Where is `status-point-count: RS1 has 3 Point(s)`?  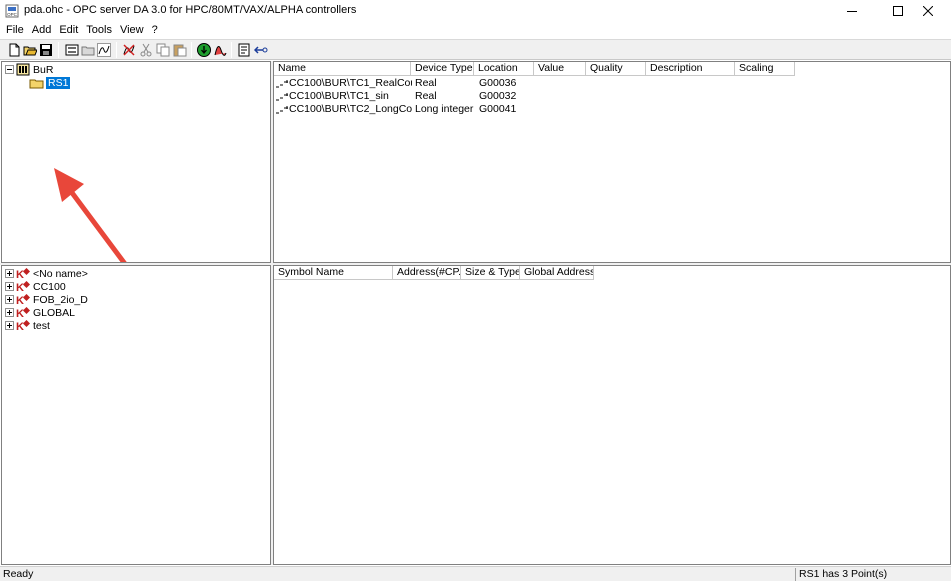
status-point-count: RS1 has 3 Point(s) is located at coordinates (872, 574).